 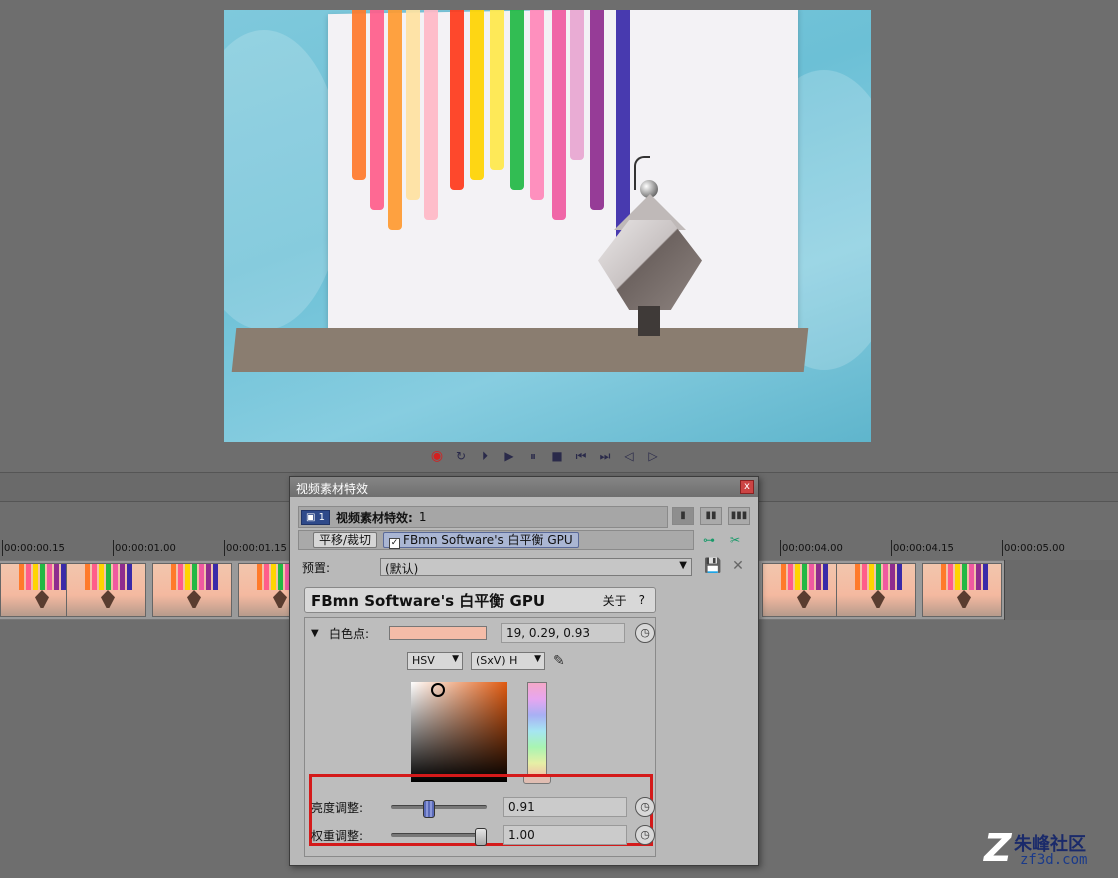 What do you see at coordinates (332, 489) in the screenshot?
I see `dialog-title: 视频素材特效` at bounding box center [332, 489].